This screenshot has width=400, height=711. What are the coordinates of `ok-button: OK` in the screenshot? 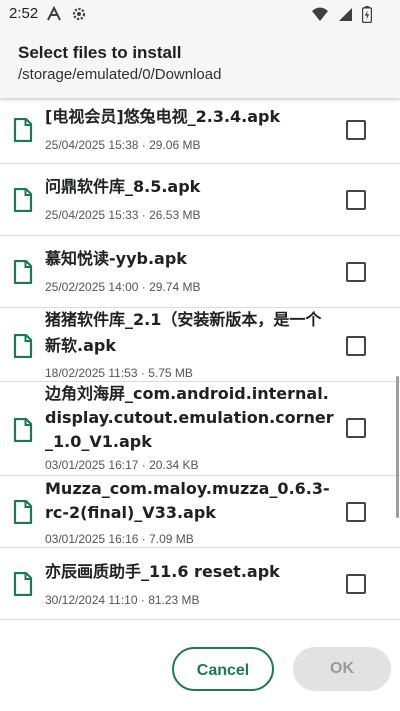 It's located at (342, 669).